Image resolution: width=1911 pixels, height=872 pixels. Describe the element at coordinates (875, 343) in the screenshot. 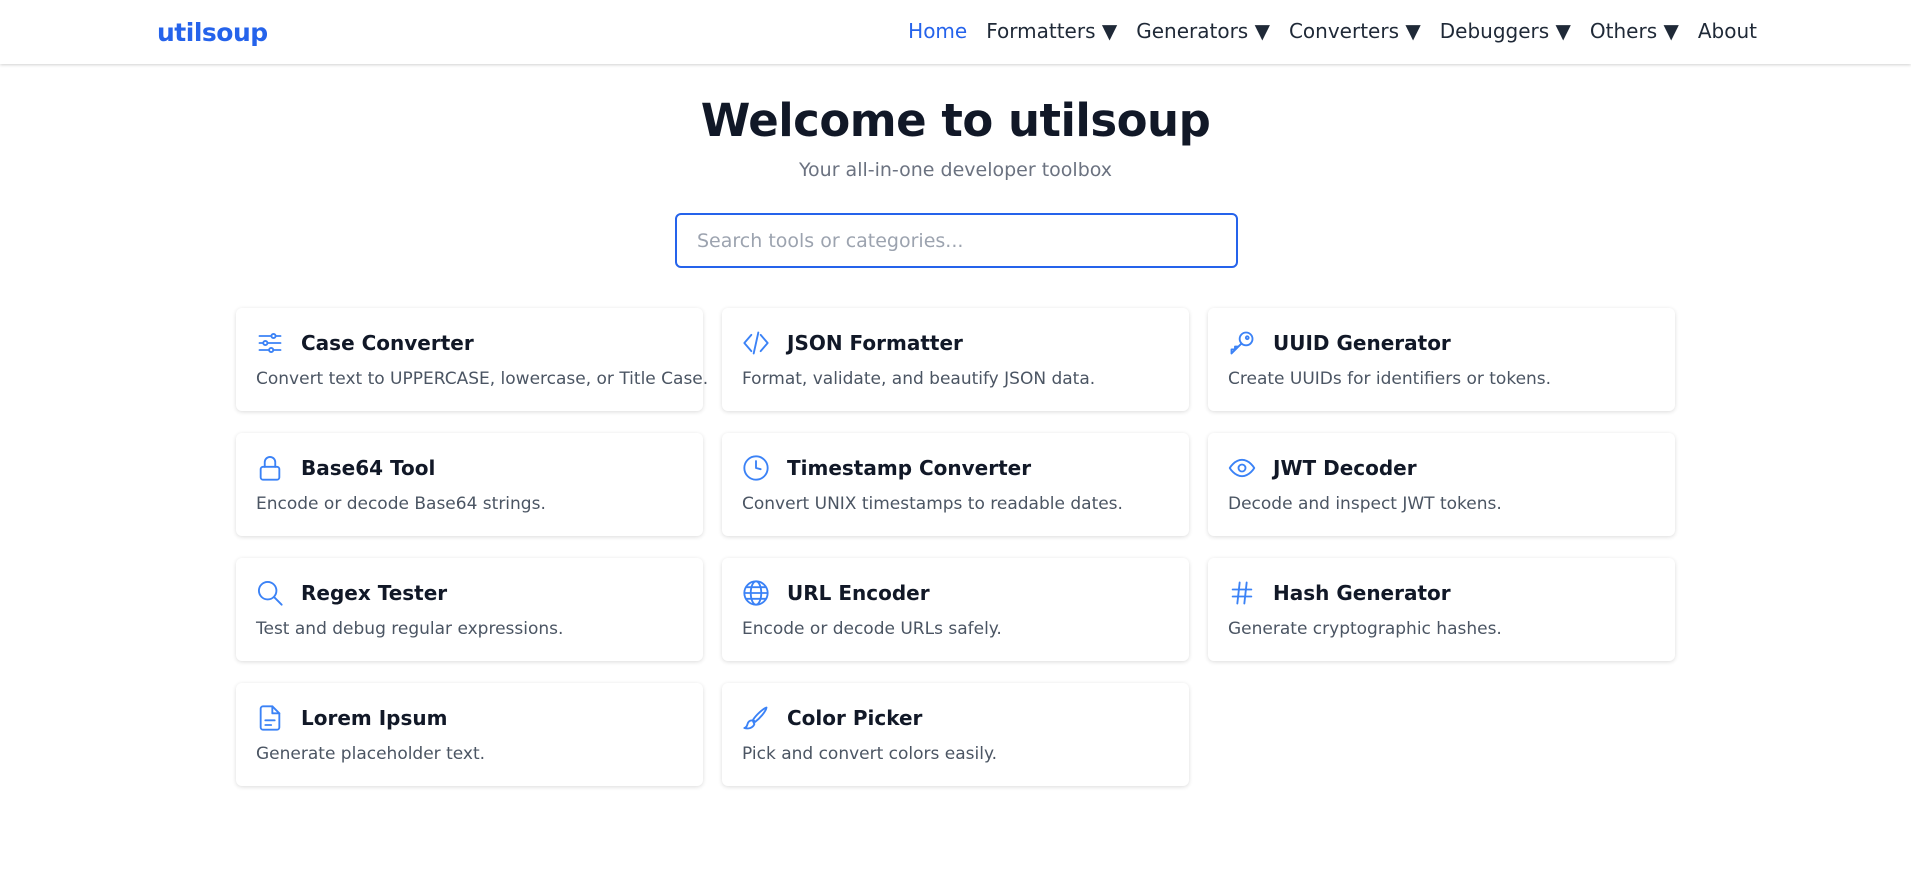

I see `tool-title: JSON Formatter` at that location.